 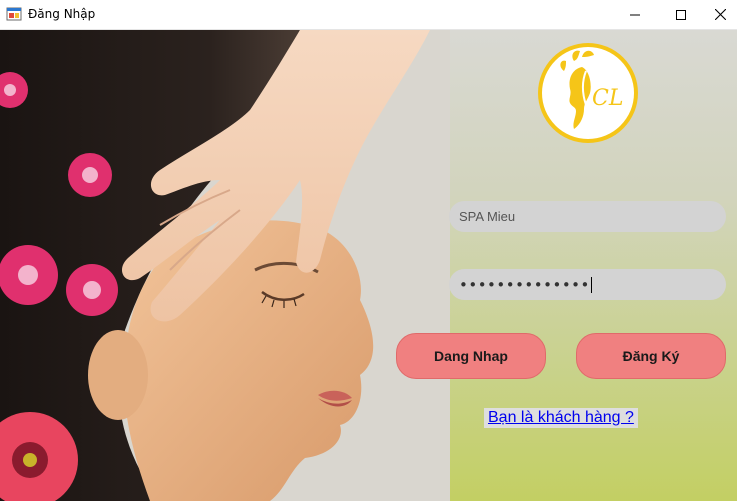 I want to click on register-button: Đăng Ký, so click(x=651, y=356).